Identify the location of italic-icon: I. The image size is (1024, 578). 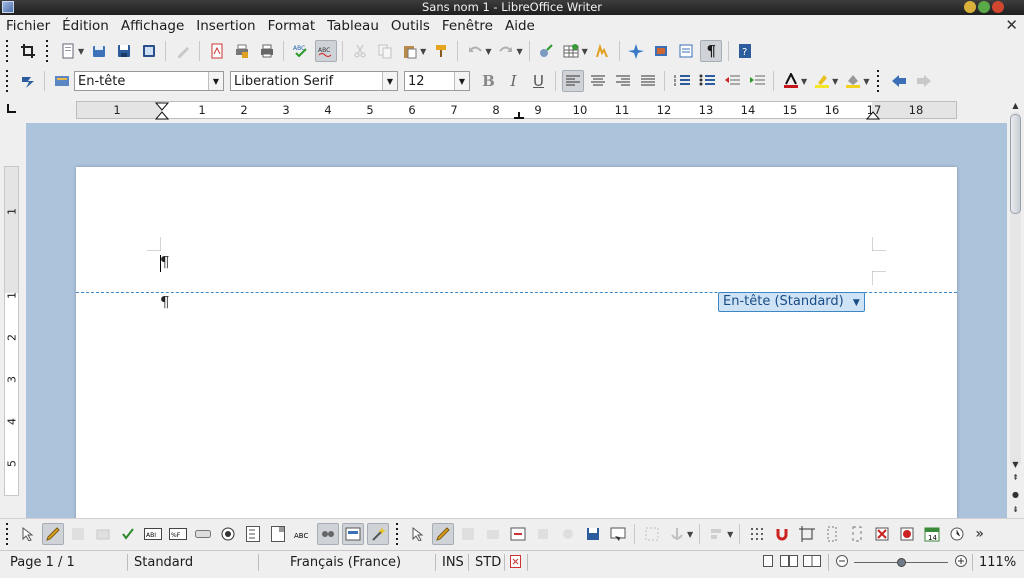
(514, 81).